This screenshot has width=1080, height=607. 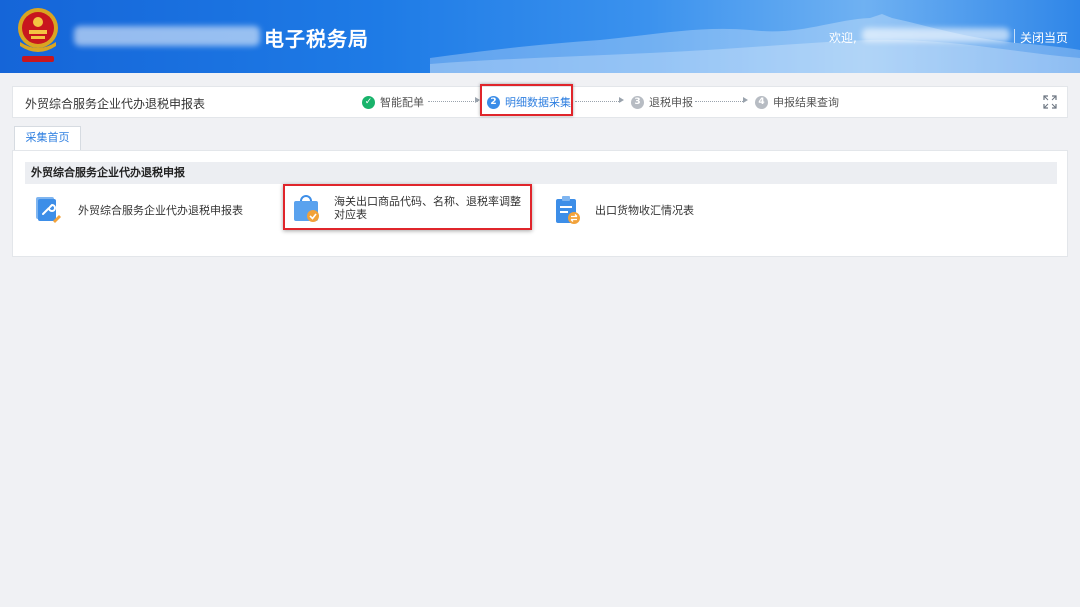 What do you see at coordinates (1050, 102) in the screenshot?
I see `fullscreen-icon` at bounding box center [1050, 102].